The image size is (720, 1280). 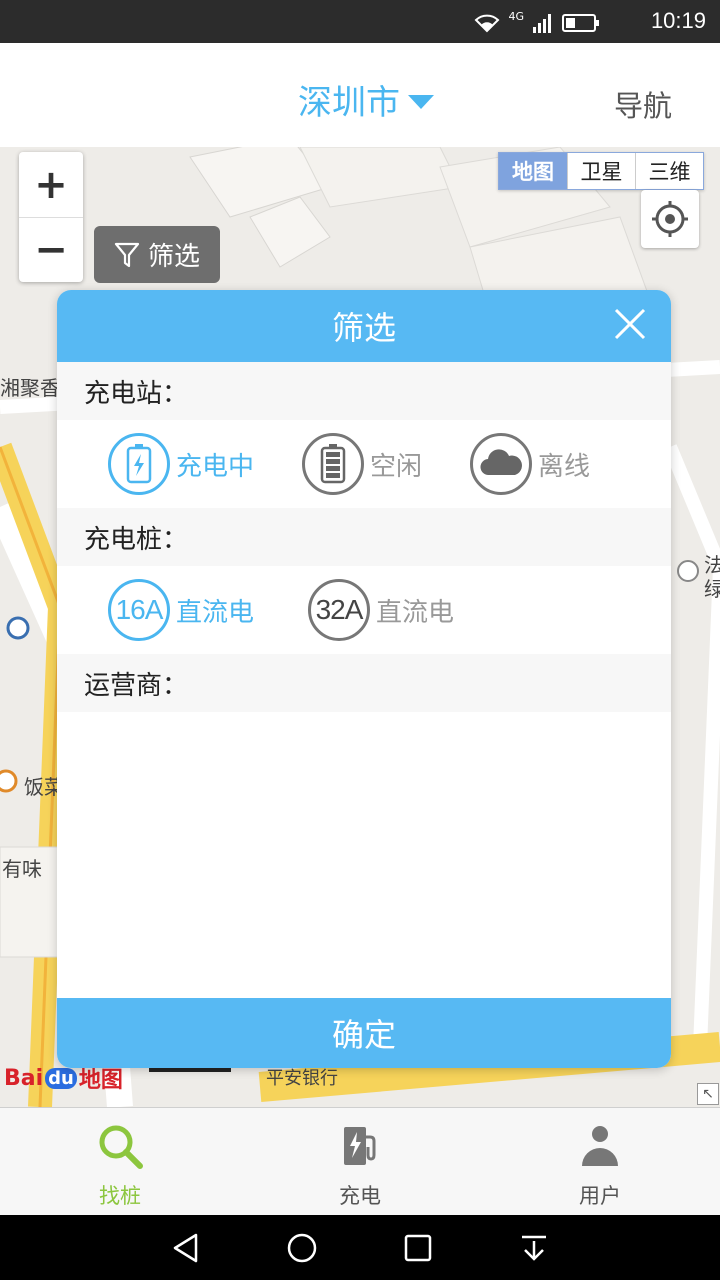 What do you see at coordinates (360, 21) in the screenshot?
I see `status-bar: 4G 10:19` at bounding box center [360, 21].